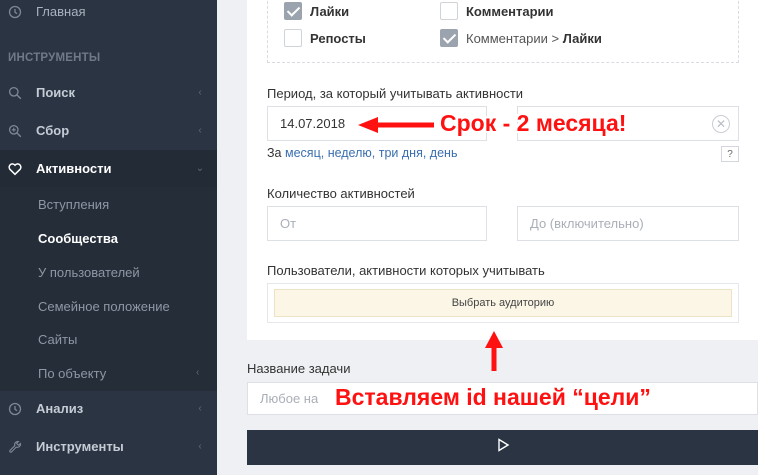 The width and height of the screenshot is (758, 475). Describe the element at coordinates (293, 38) in the screenshot. I see `checkbox-reposts` at that location.